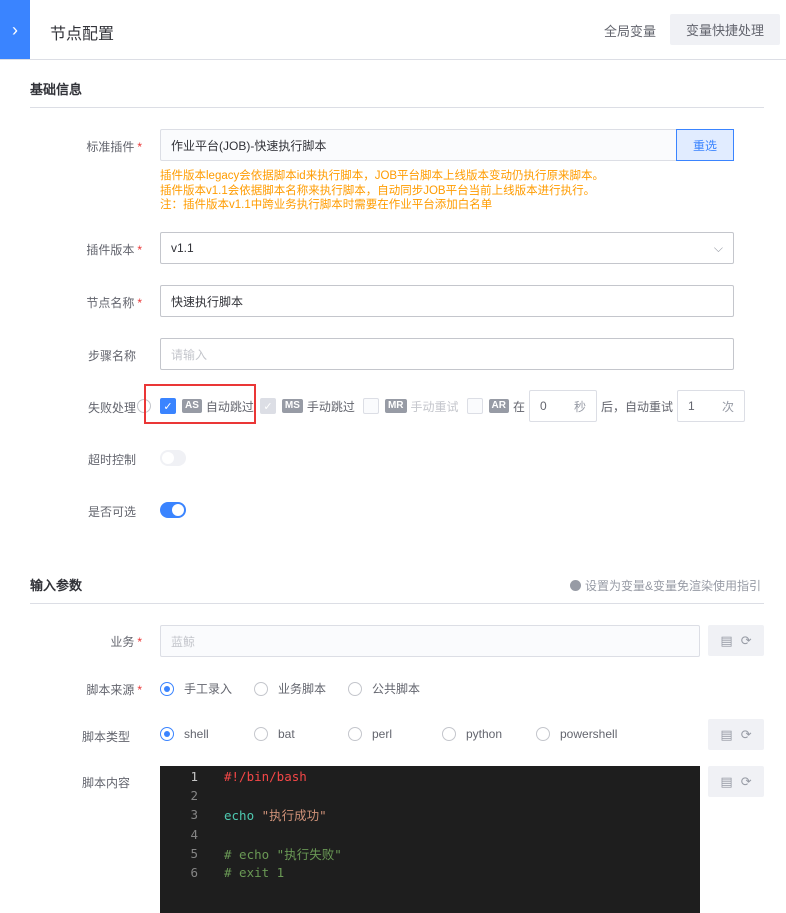 The height and width of the screenshot is (913, 786). Describe the element at coordinates (173, 458) in the screenshot. I see `timeout-toggle` at that location.